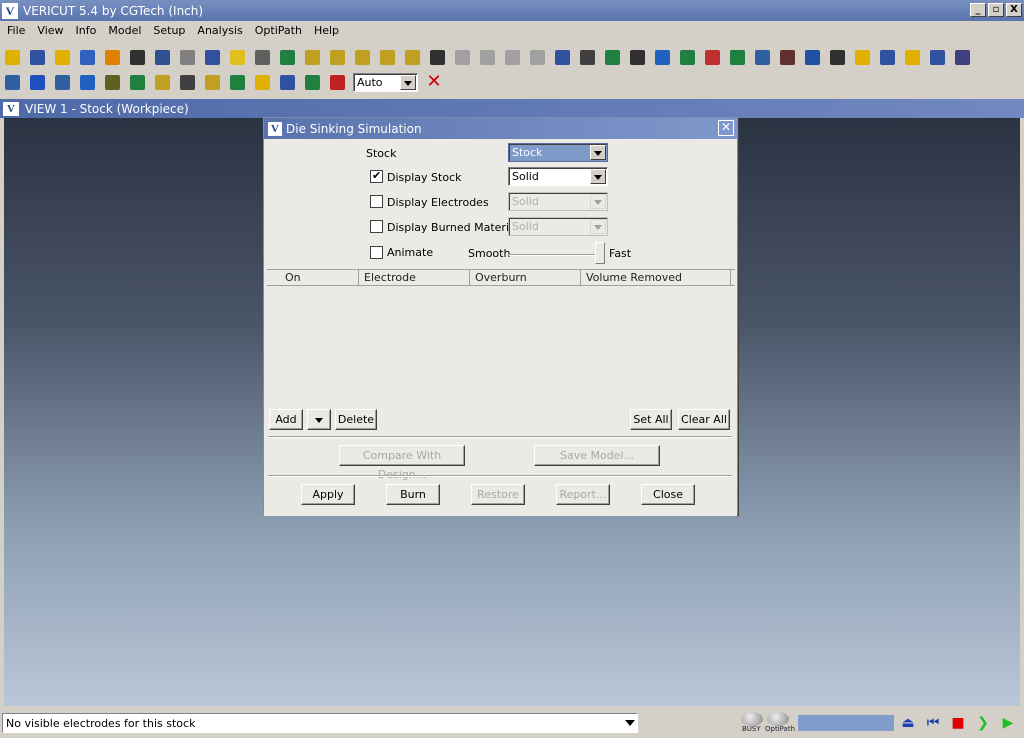 The width and height of the screenshot is (1024, 738). What do you see at coordinates (962, 57) in the screenshot?
I see `hatch-icon` at bounding box center [962, 57].